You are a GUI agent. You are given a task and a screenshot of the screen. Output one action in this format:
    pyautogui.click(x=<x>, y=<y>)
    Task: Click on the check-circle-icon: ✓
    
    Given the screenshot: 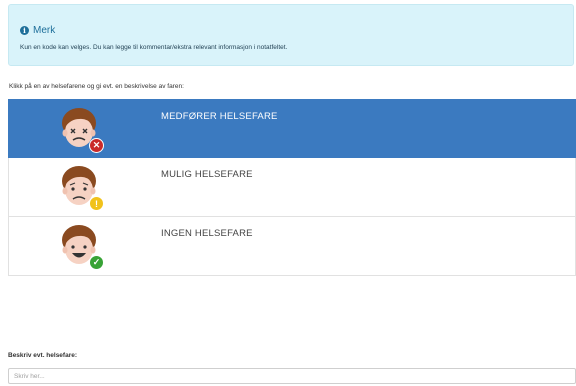 What is the action you would take?
    pyautogui.click(x=96, y=262)
    